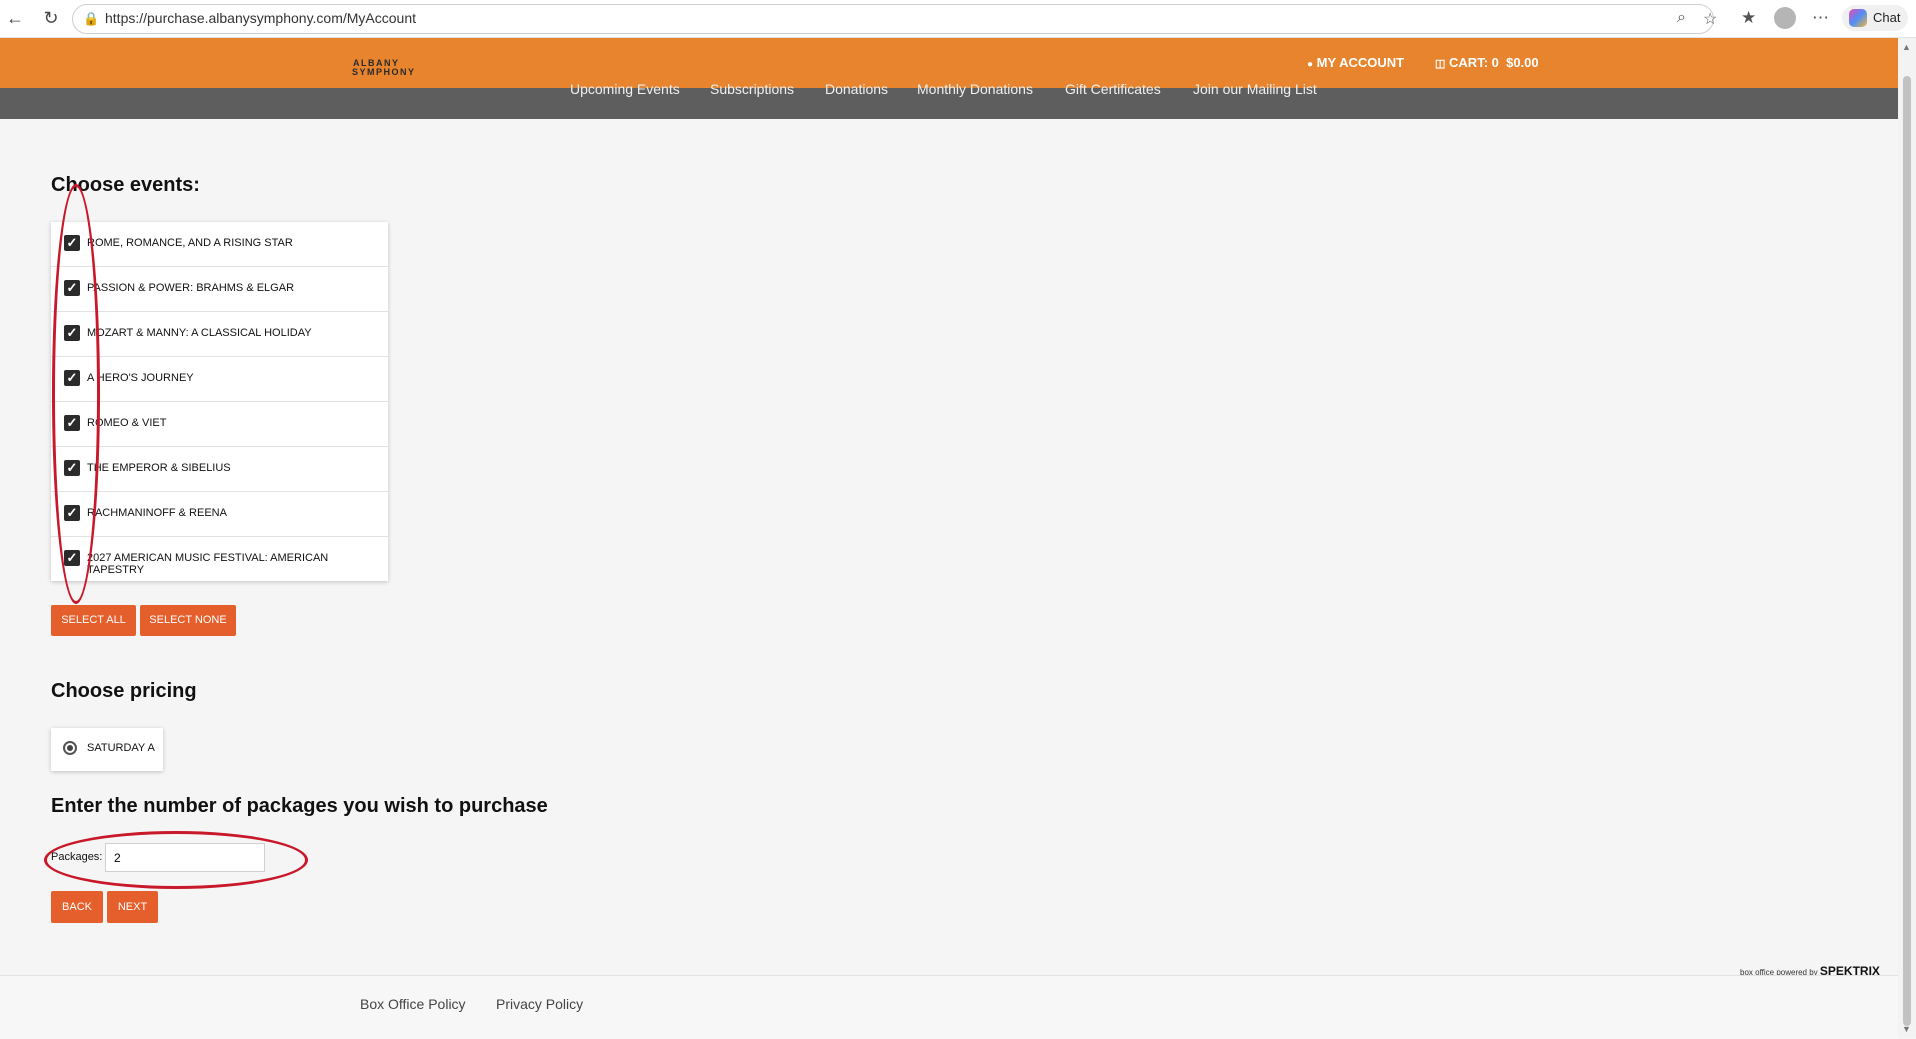 This screenshot has width=1916, height=1039. Describe the element at coordinates (1440, 64) in the screenshot. I see `cart-icon: ◫` at that location.